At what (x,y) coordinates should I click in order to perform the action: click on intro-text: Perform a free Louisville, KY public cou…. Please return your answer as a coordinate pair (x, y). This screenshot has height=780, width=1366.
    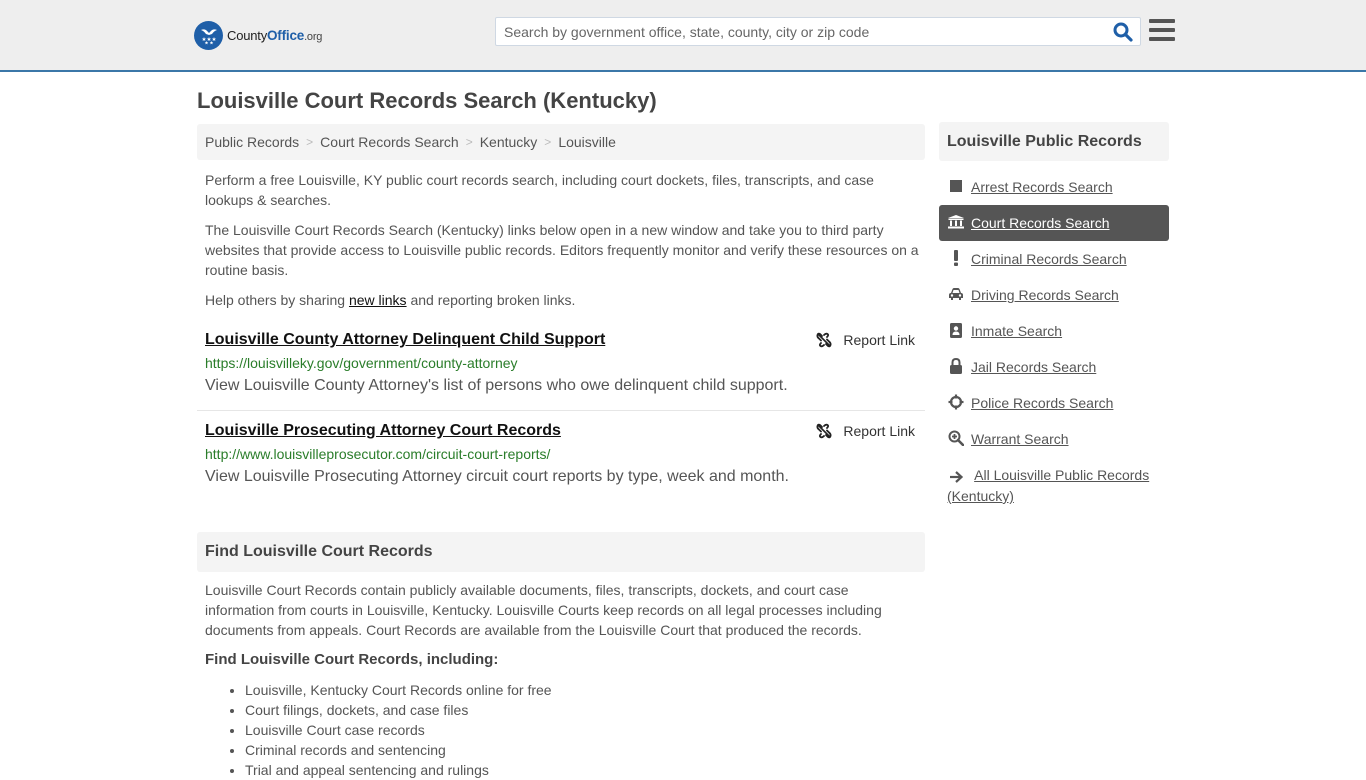
    Looking at the image, I should click on (562, 245).